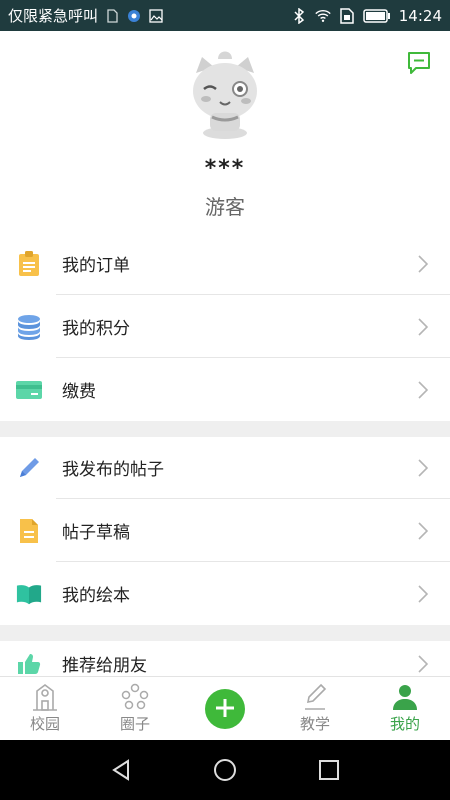 Image resolution: width=450 pixels, height=800 pixels. What do you see at coordinates (225, 168) in the screenshot?
I see `user-name: ***` at bounding box center [225, 168].